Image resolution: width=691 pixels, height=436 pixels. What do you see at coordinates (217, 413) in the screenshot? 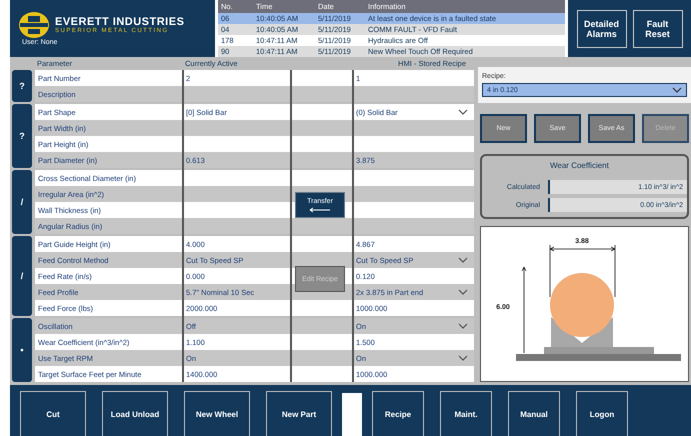
I see `nav-button: New Wheel` at bounding box center [217, 413].